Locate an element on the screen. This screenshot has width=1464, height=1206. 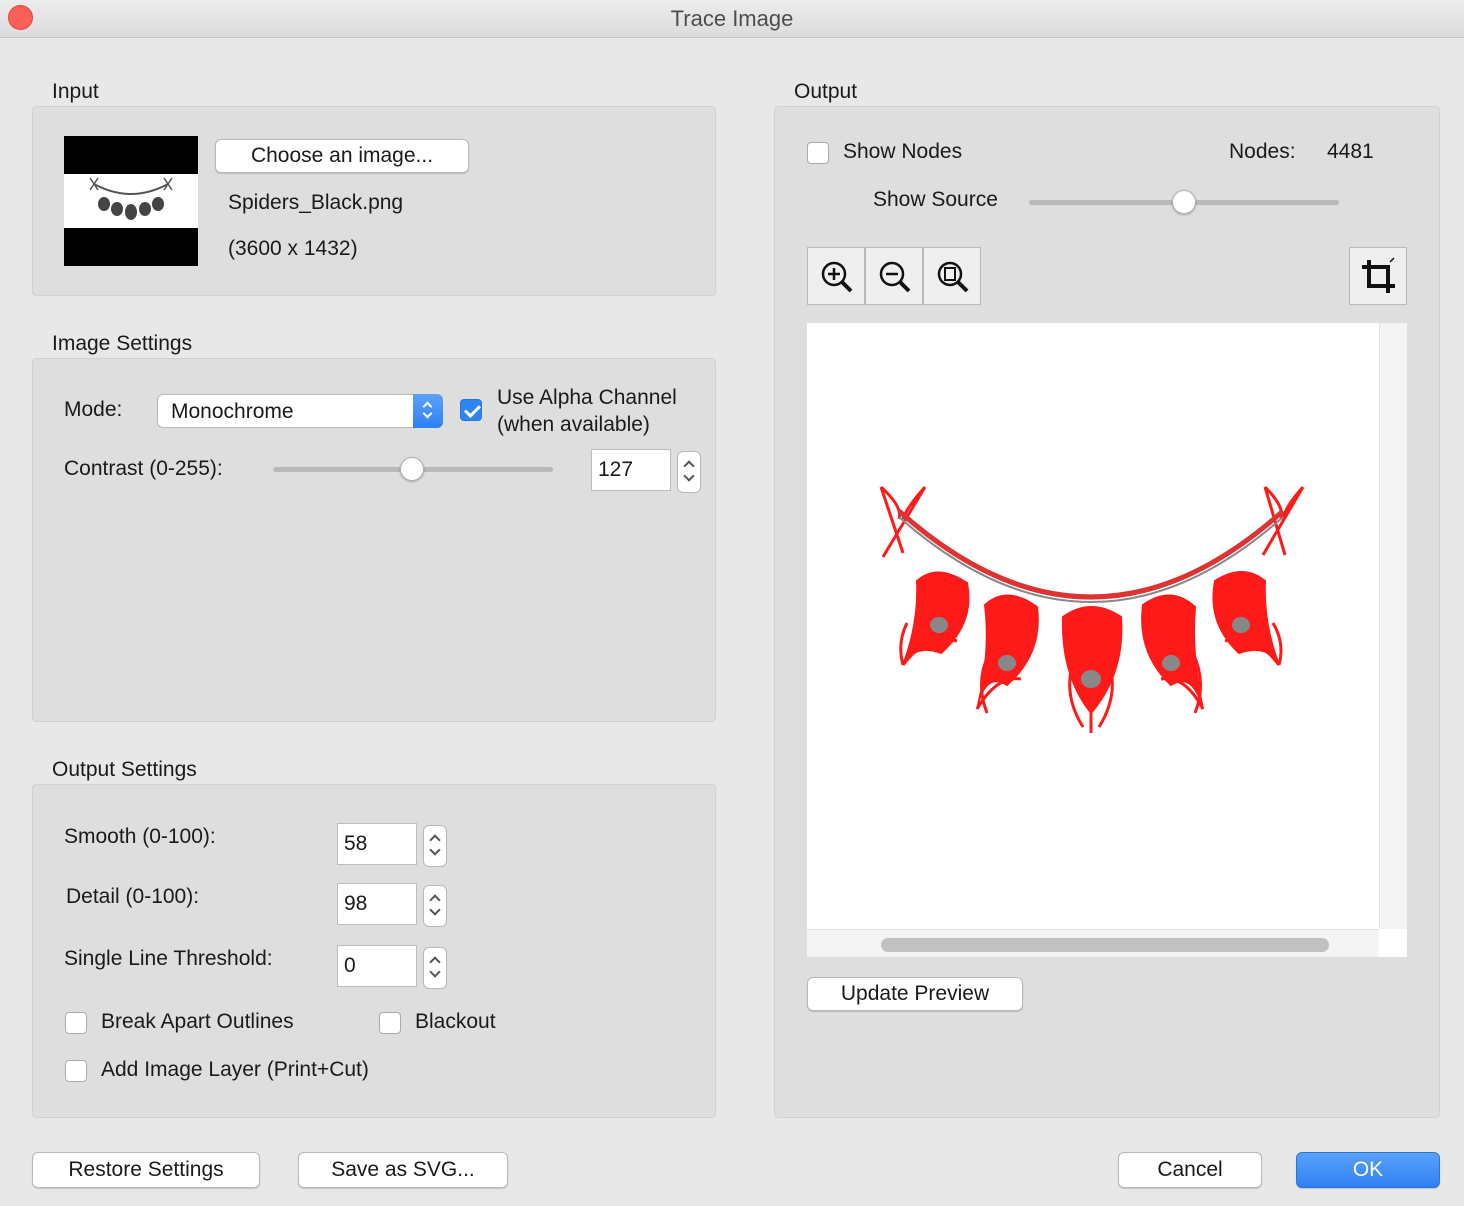
image-settings-section-label: Image Settings is located at coordinates (122, 343).